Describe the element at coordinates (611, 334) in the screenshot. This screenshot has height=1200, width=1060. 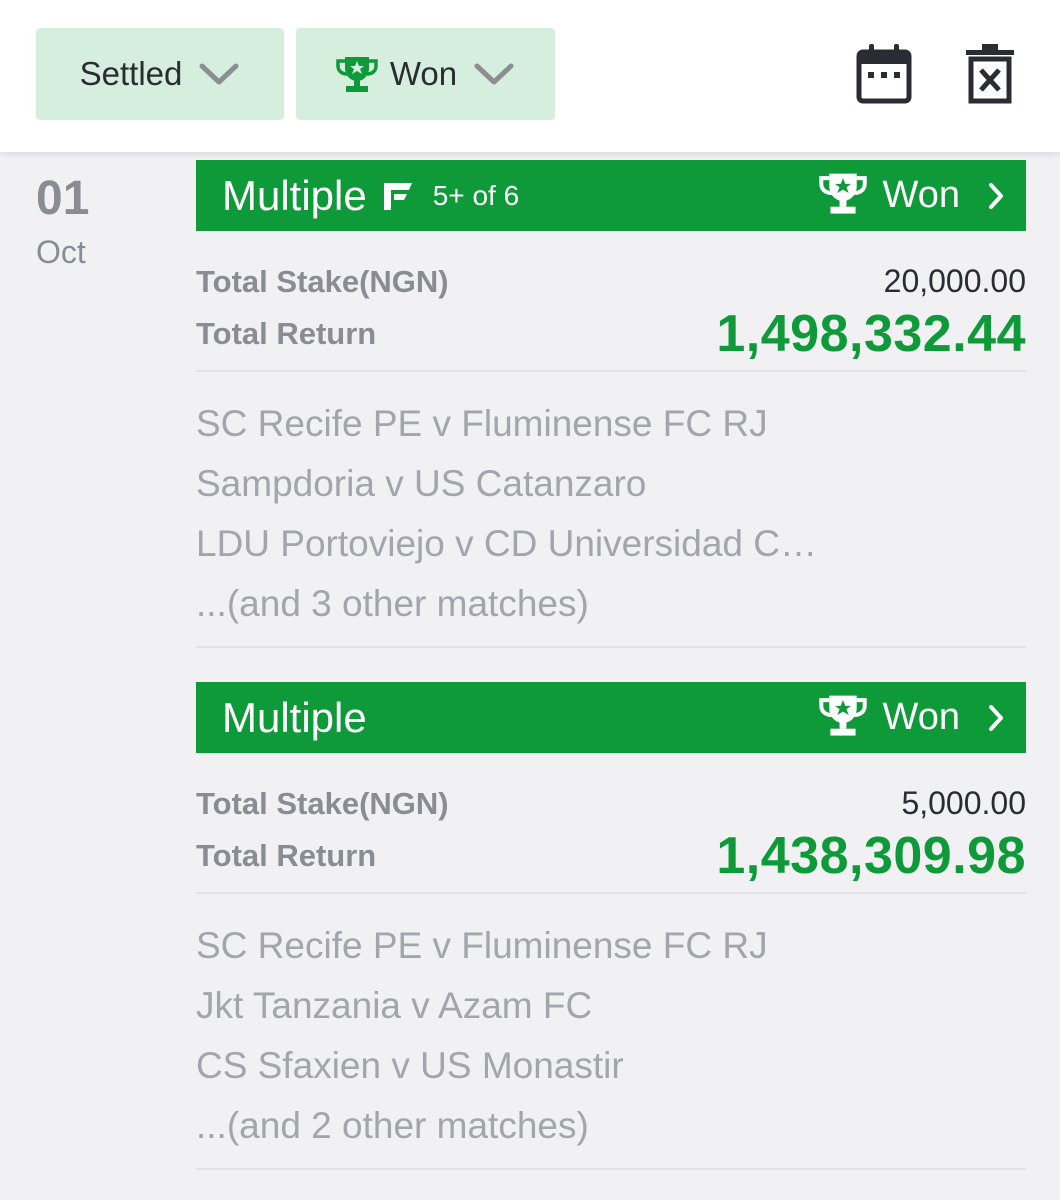
I see `return-row: Total Return 1,498,332.44` at that location.